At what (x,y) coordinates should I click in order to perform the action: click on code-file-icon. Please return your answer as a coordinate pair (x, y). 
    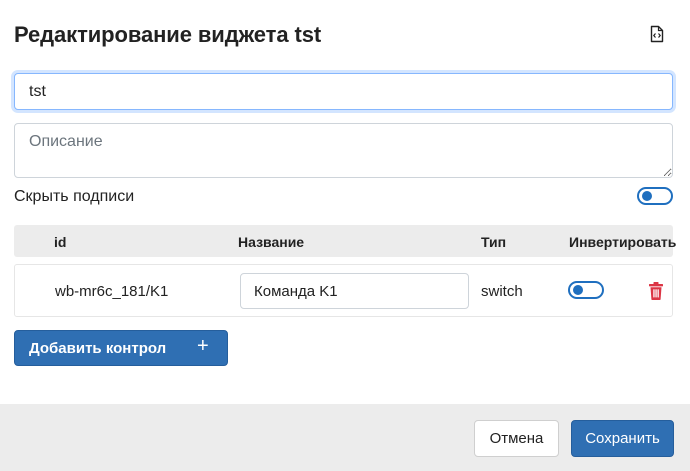
    Looking at the image, I should click on (657, 34).